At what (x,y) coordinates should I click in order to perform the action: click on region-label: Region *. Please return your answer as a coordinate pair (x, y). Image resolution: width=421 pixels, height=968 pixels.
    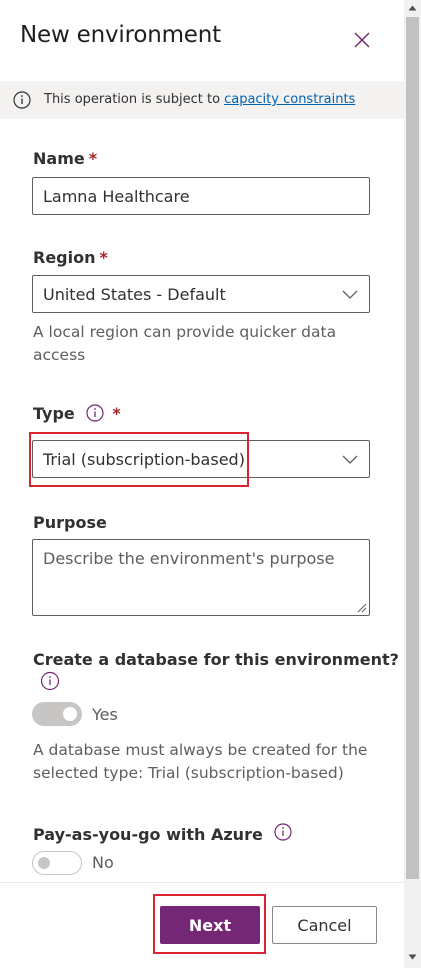
    Looking at the image, I should click on (70, 257).